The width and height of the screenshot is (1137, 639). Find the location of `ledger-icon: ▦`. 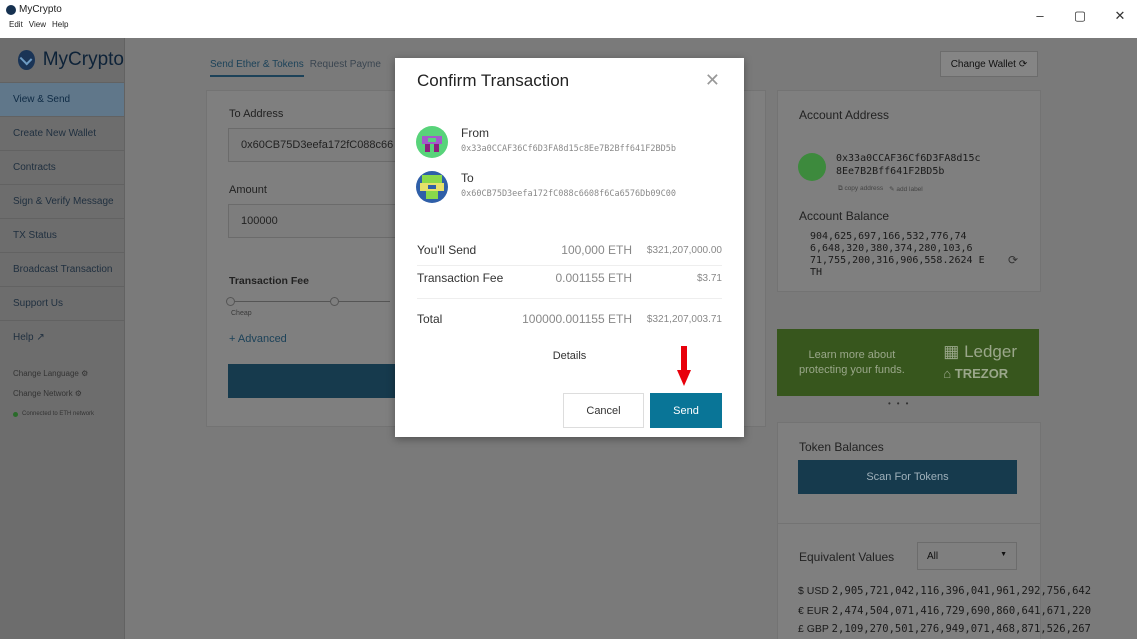

ledger-icon: ▦ is located at coordinates (951, 351).